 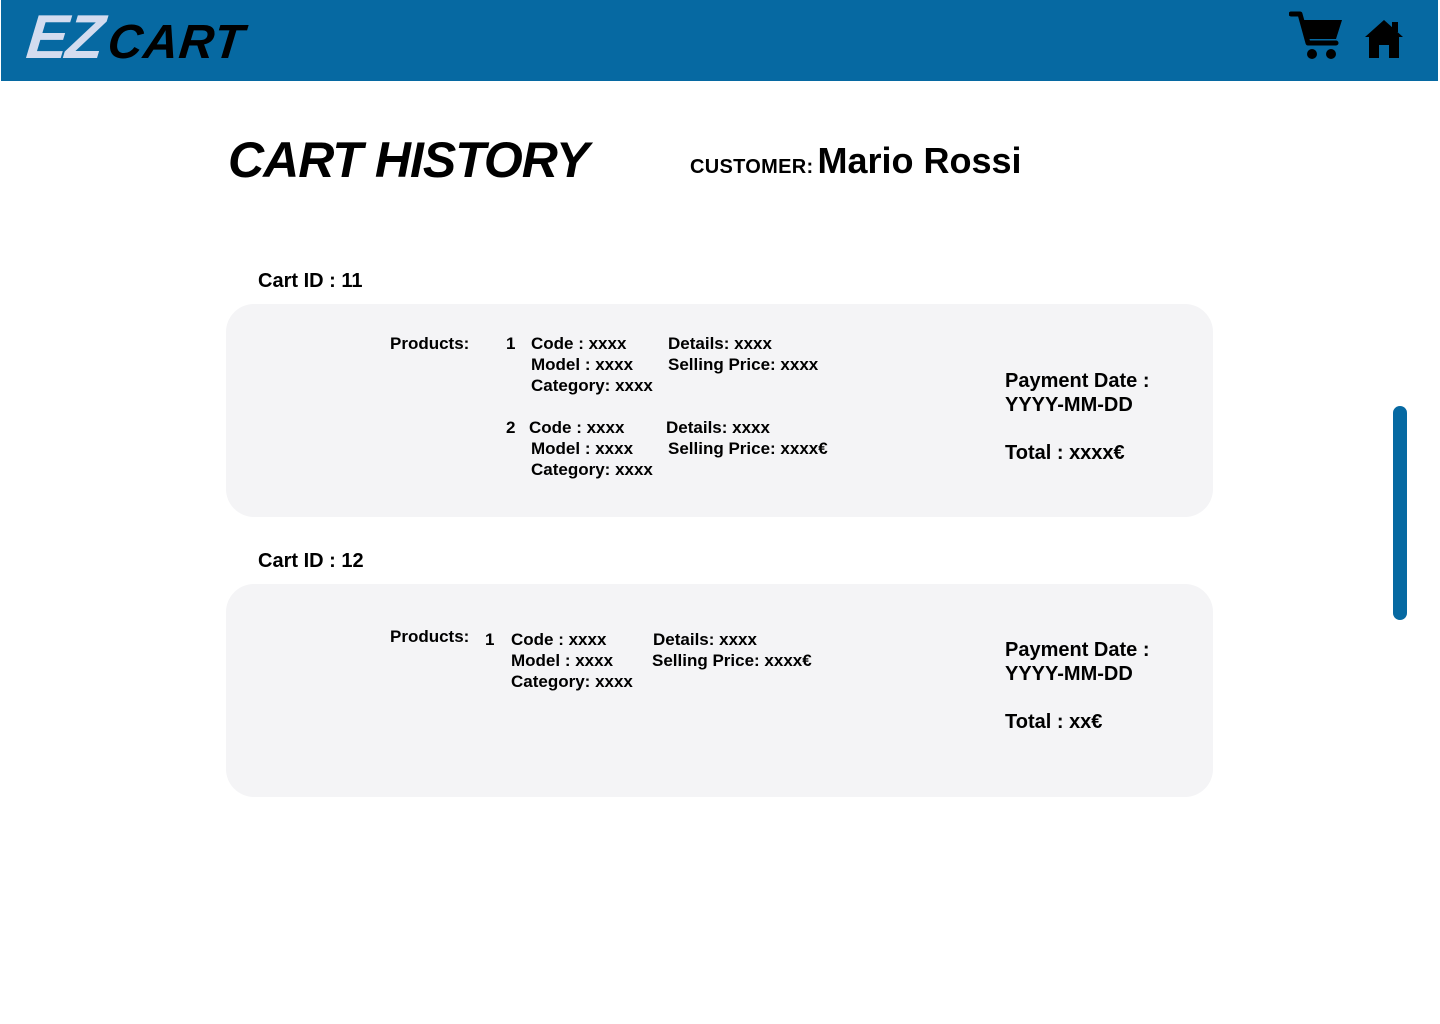 I want to click on cart-icon, so click(x=1316, y=36).